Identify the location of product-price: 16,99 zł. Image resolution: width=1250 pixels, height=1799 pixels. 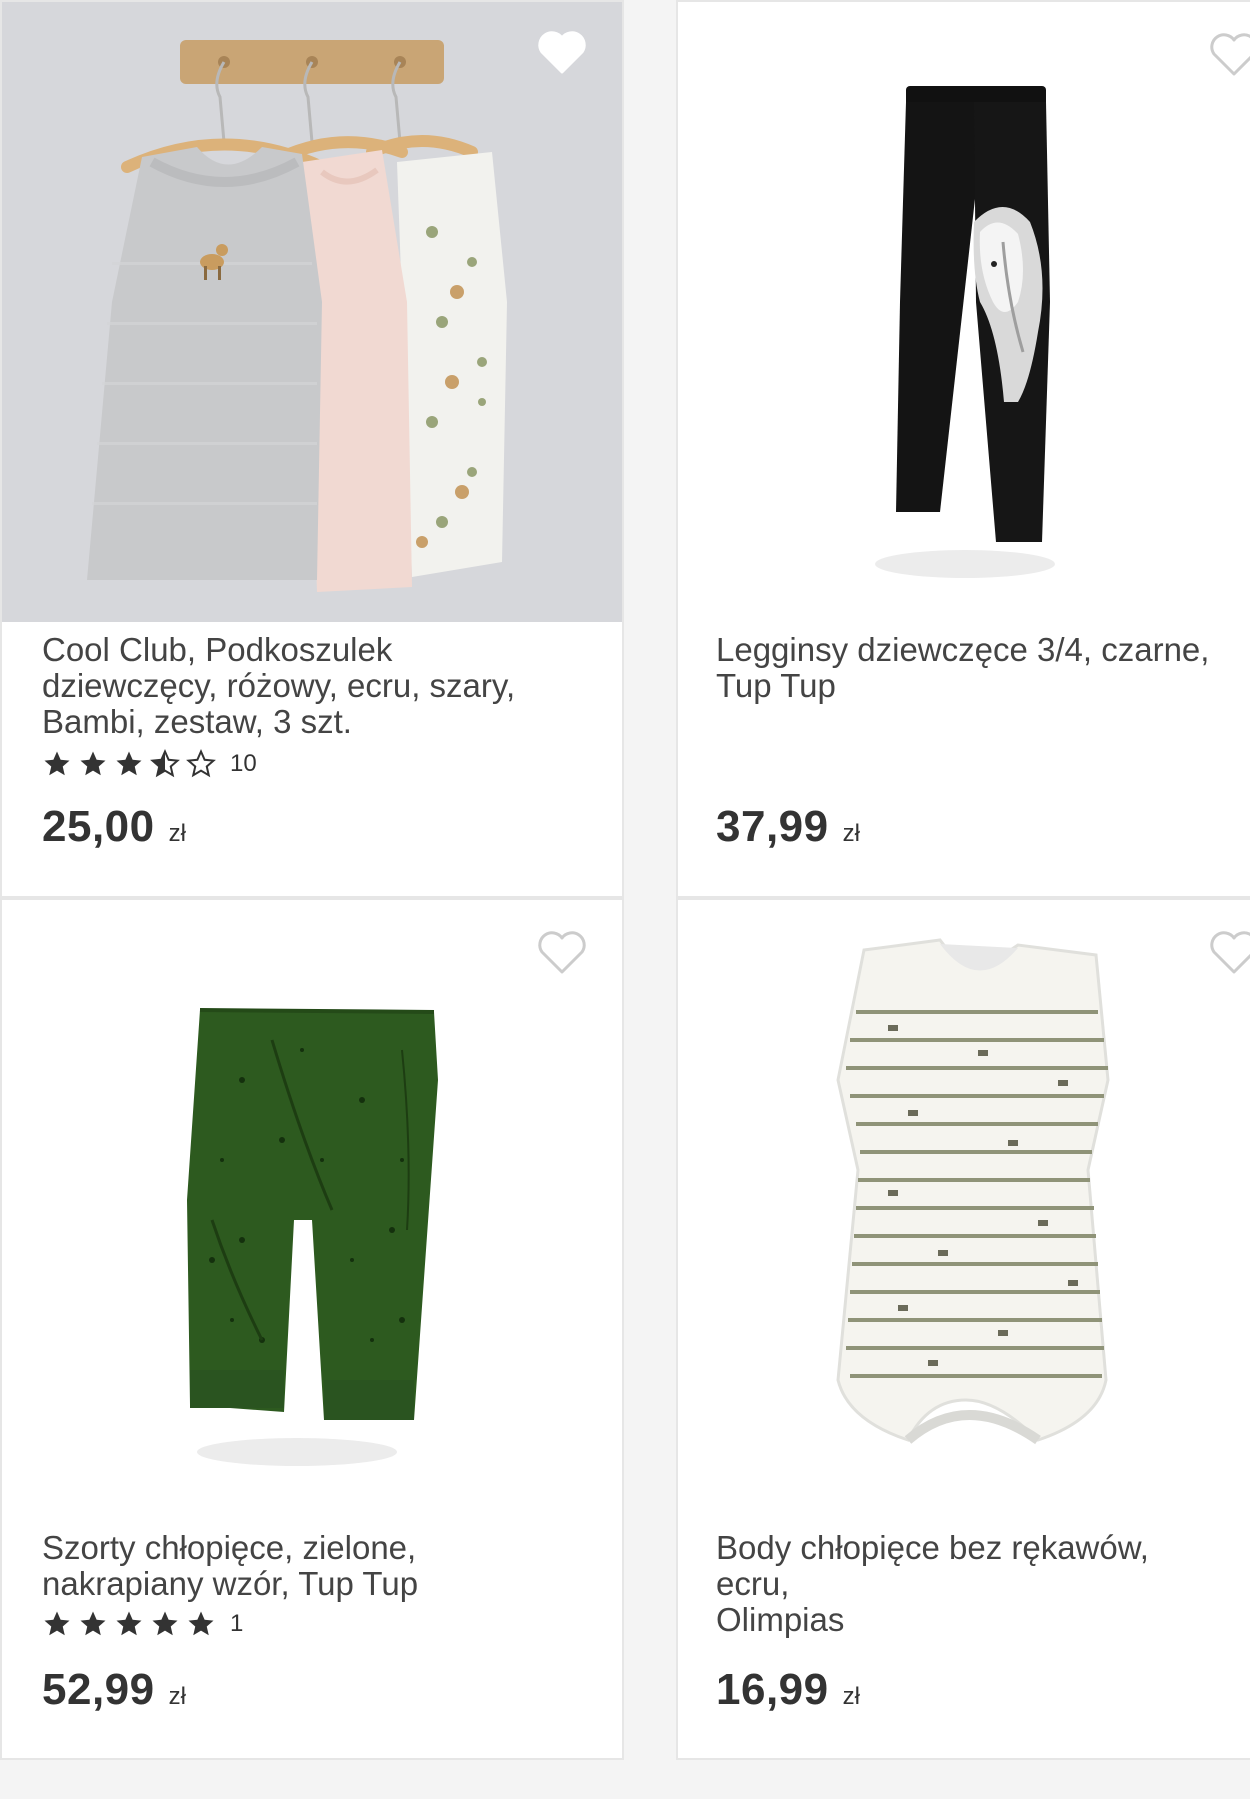
(788, 1690).